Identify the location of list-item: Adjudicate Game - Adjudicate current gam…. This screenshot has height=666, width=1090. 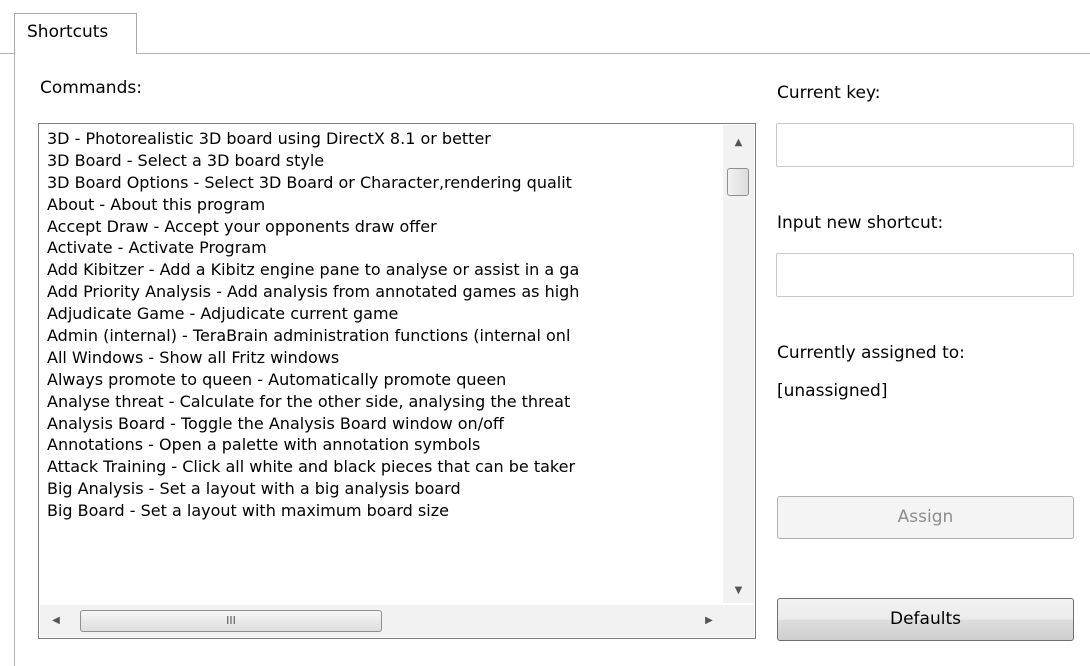
(385, 314).